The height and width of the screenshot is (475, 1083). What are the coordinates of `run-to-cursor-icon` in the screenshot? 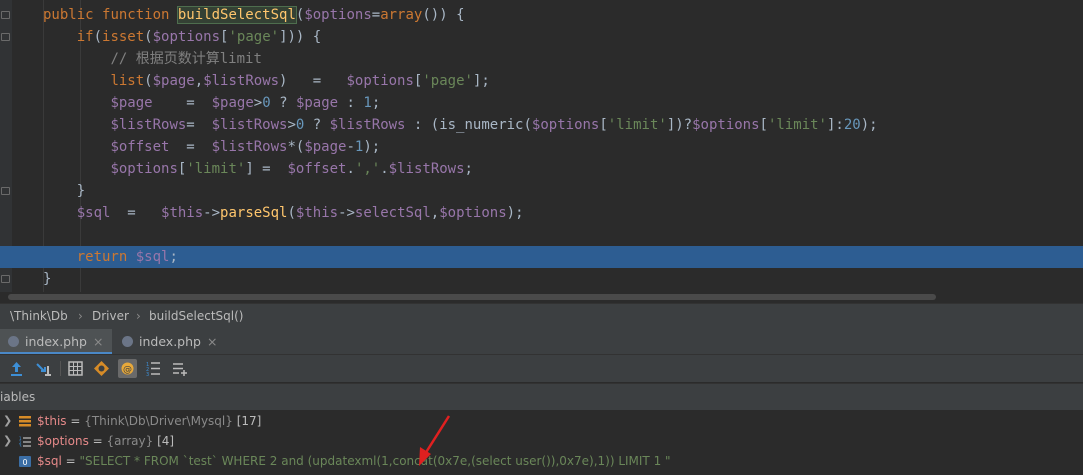 It's located at (43, 368).